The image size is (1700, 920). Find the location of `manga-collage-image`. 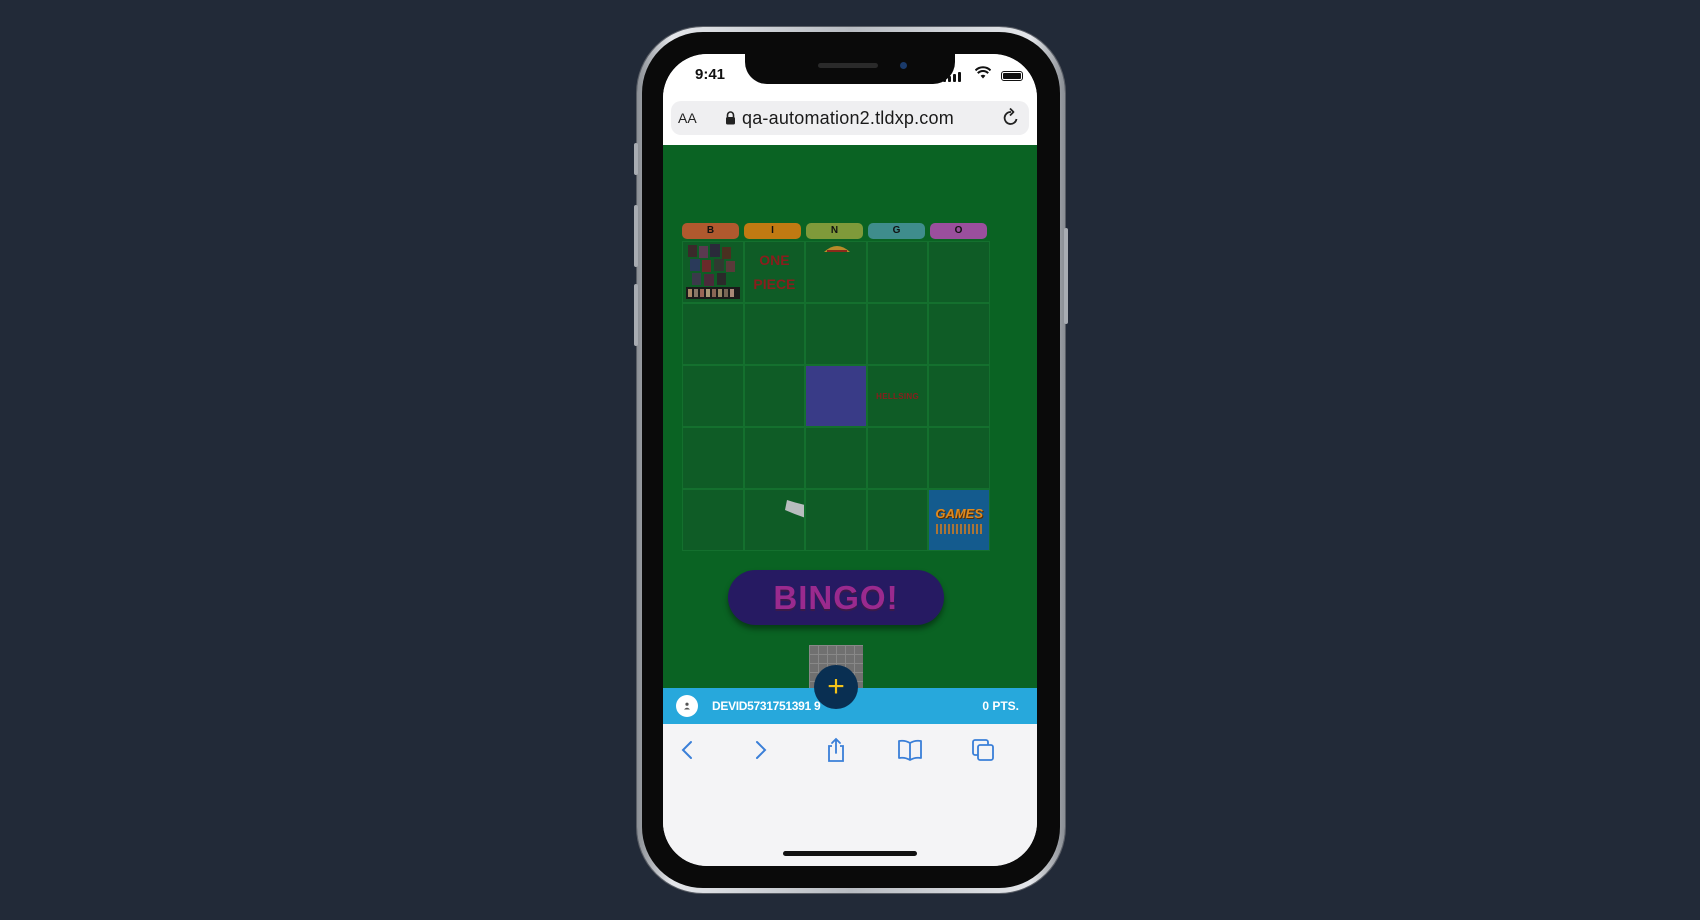

manga-collage-image is located at coordinates (712, 271).